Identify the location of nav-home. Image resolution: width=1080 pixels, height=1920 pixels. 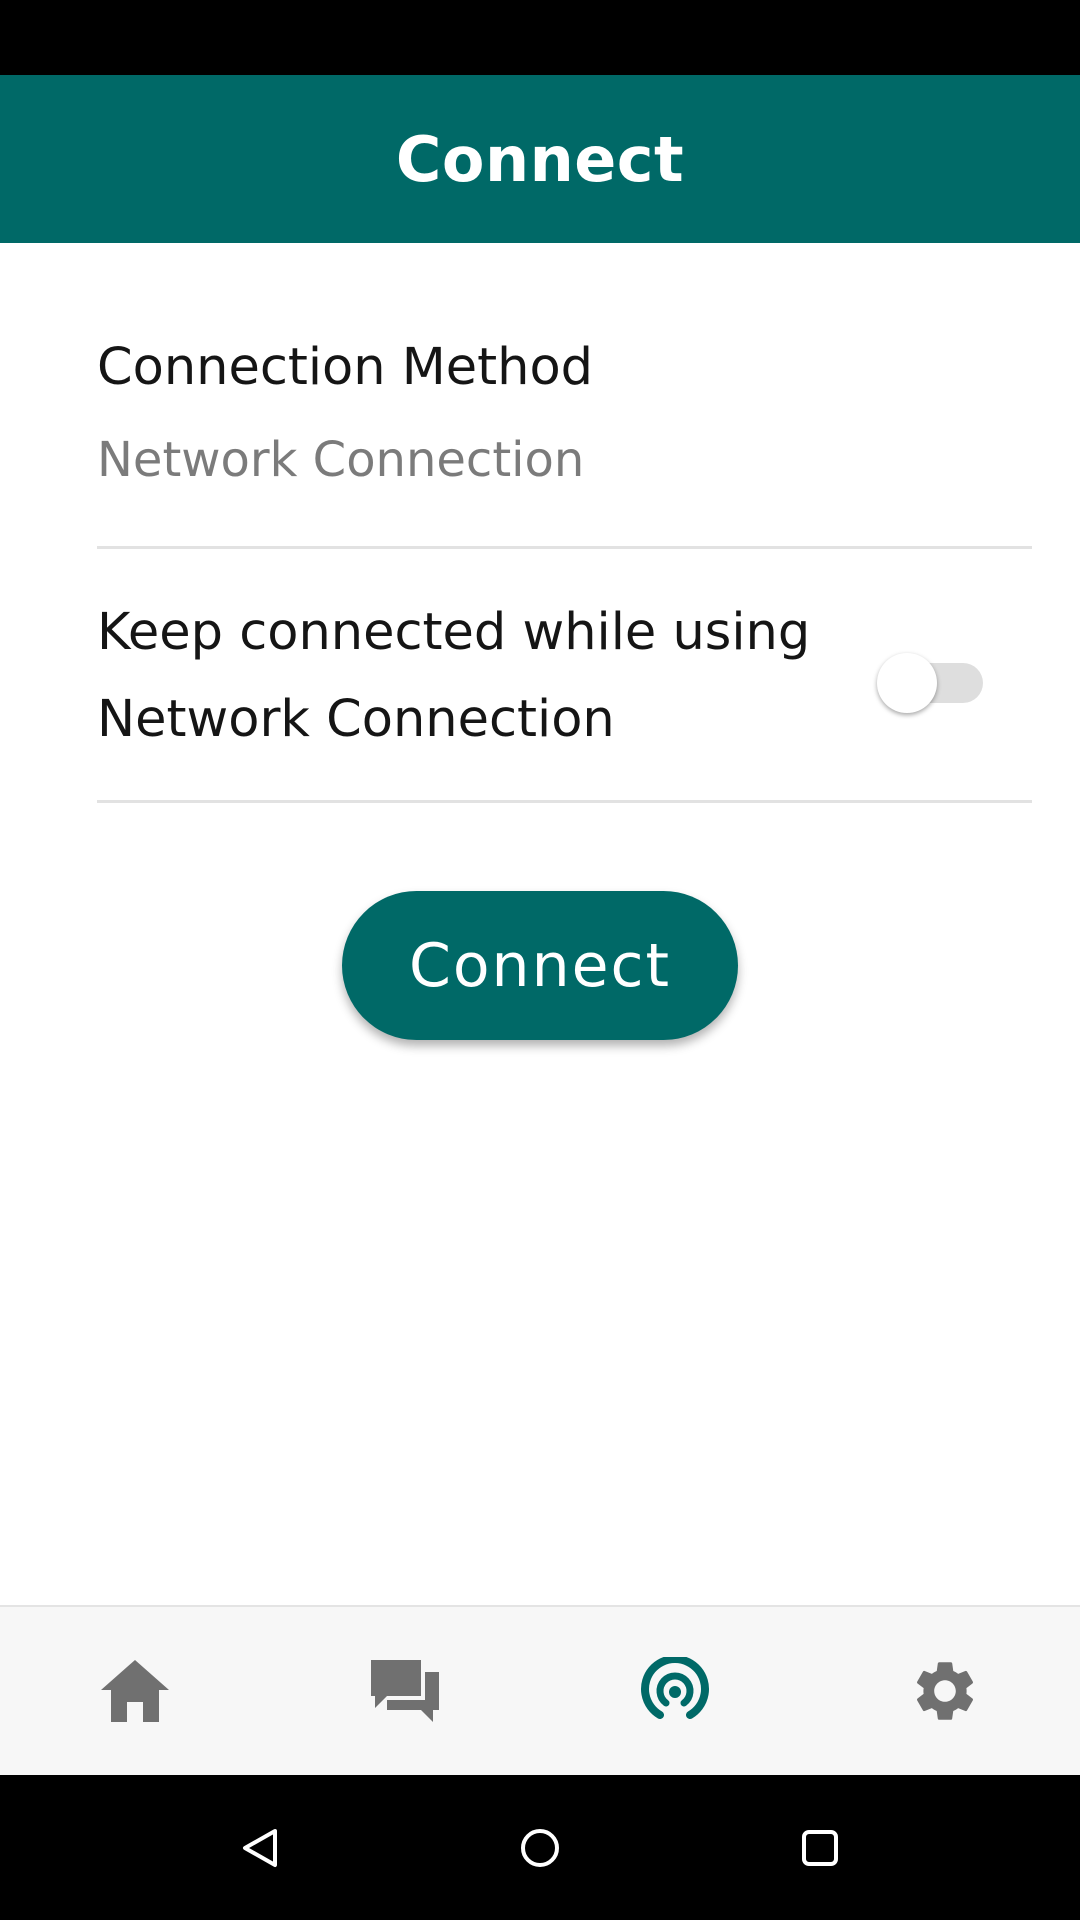
(135, 1691).